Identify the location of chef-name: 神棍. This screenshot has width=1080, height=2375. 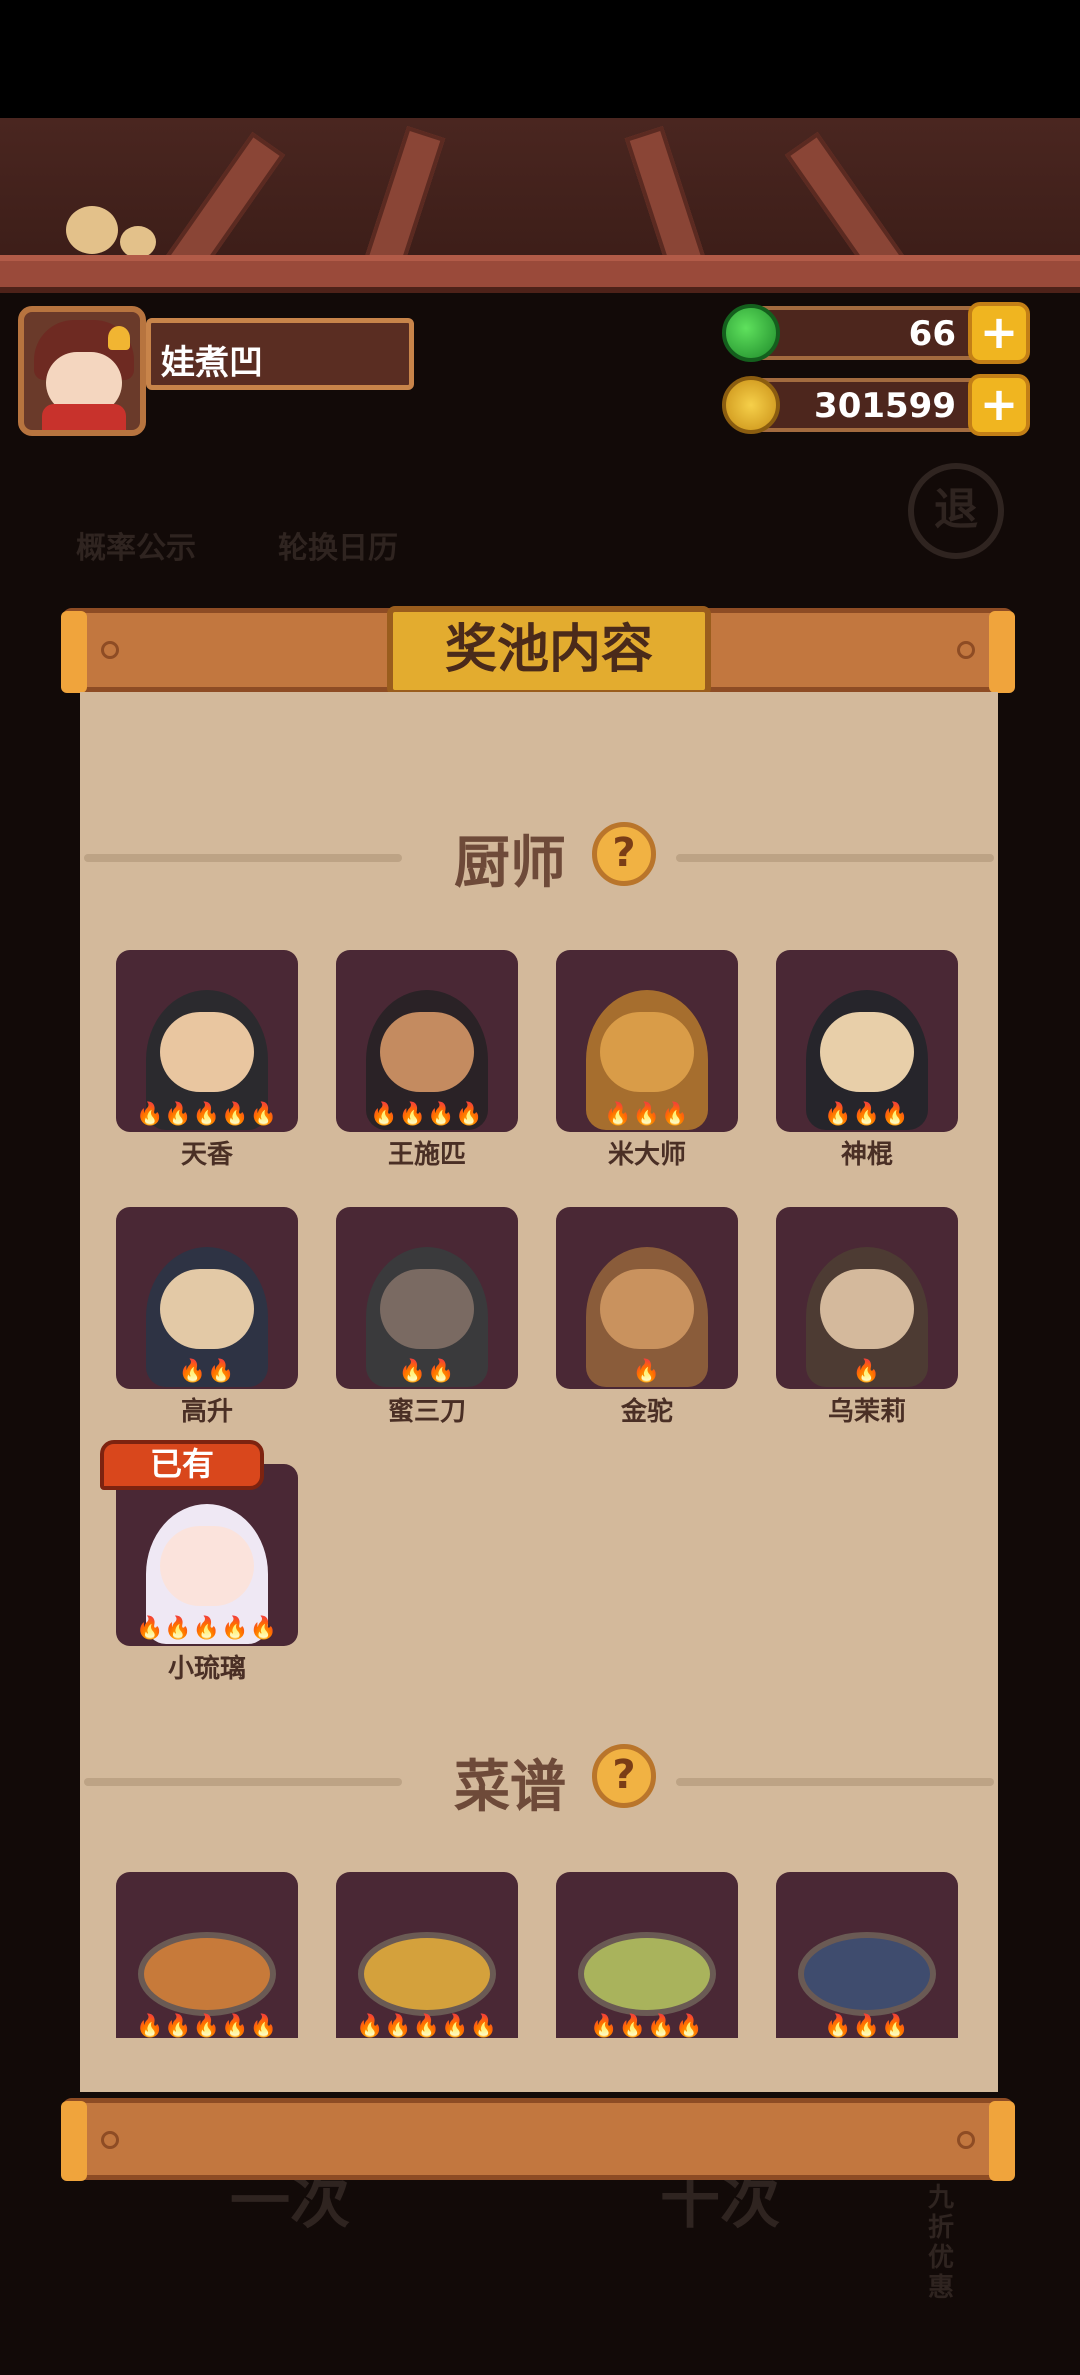
(866, 1155).